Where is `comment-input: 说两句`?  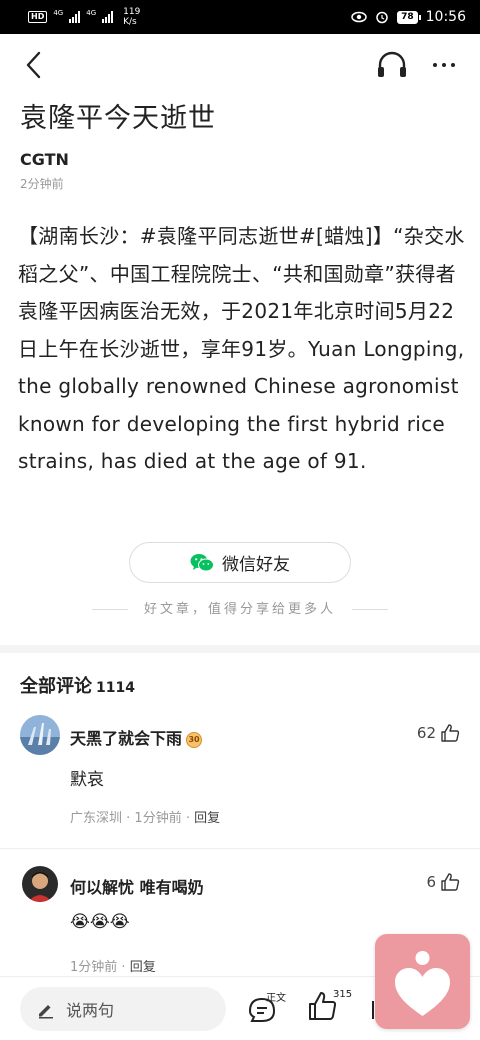 comment-input: 说两句 is located at coordinates (123, 1009).